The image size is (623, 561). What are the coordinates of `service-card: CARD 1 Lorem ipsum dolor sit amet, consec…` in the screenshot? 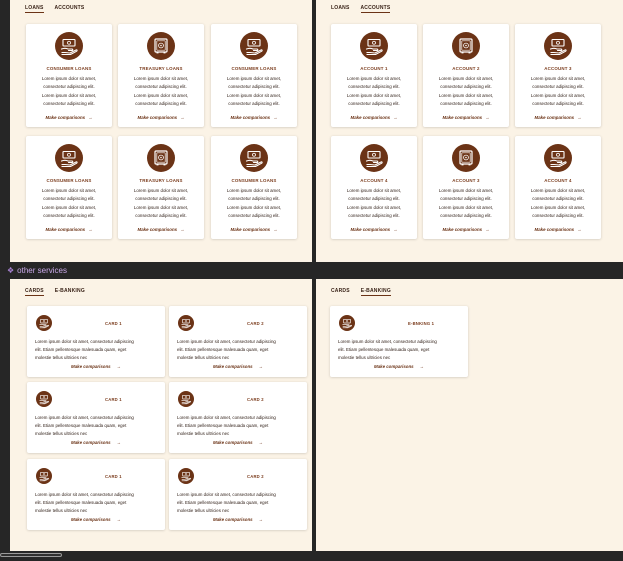 It's located at (96, 341).